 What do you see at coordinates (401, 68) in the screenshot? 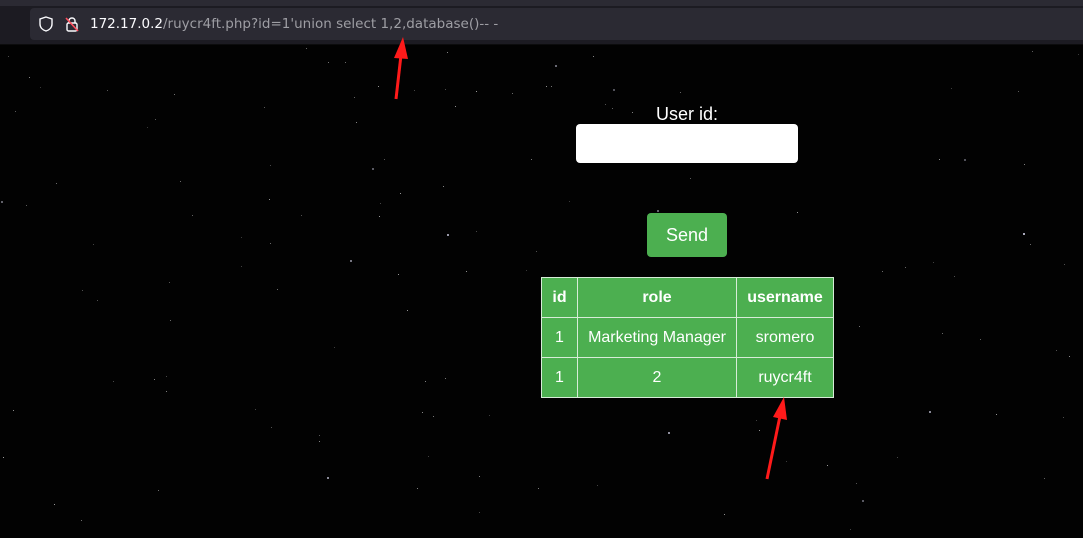
I see `annotation-arrow-url` at bounding box center [401, 68].